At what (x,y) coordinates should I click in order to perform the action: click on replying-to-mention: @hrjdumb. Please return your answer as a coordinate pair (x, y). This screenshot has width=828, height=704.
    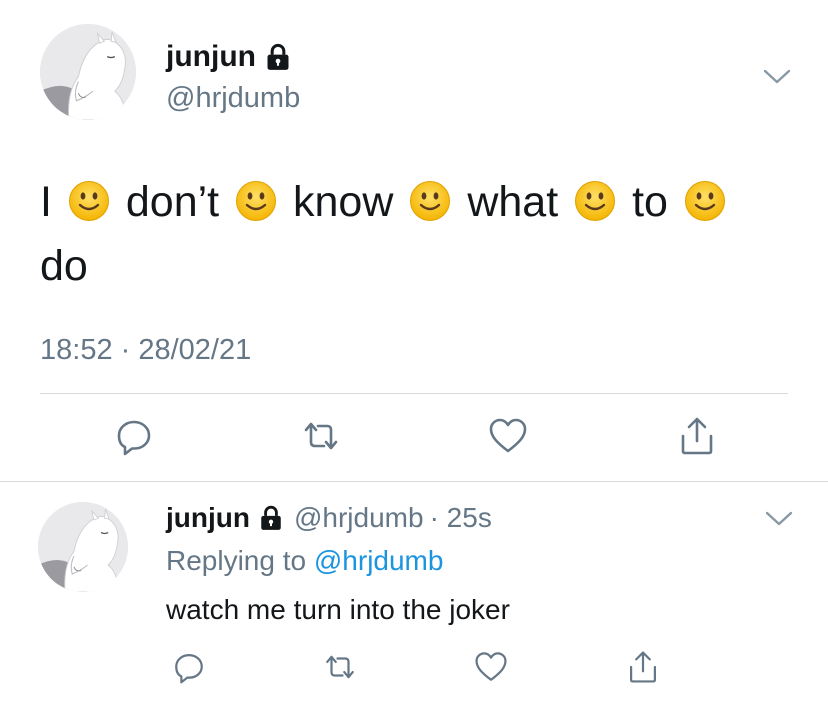
    Looking at the image, I should click on (379, 560).